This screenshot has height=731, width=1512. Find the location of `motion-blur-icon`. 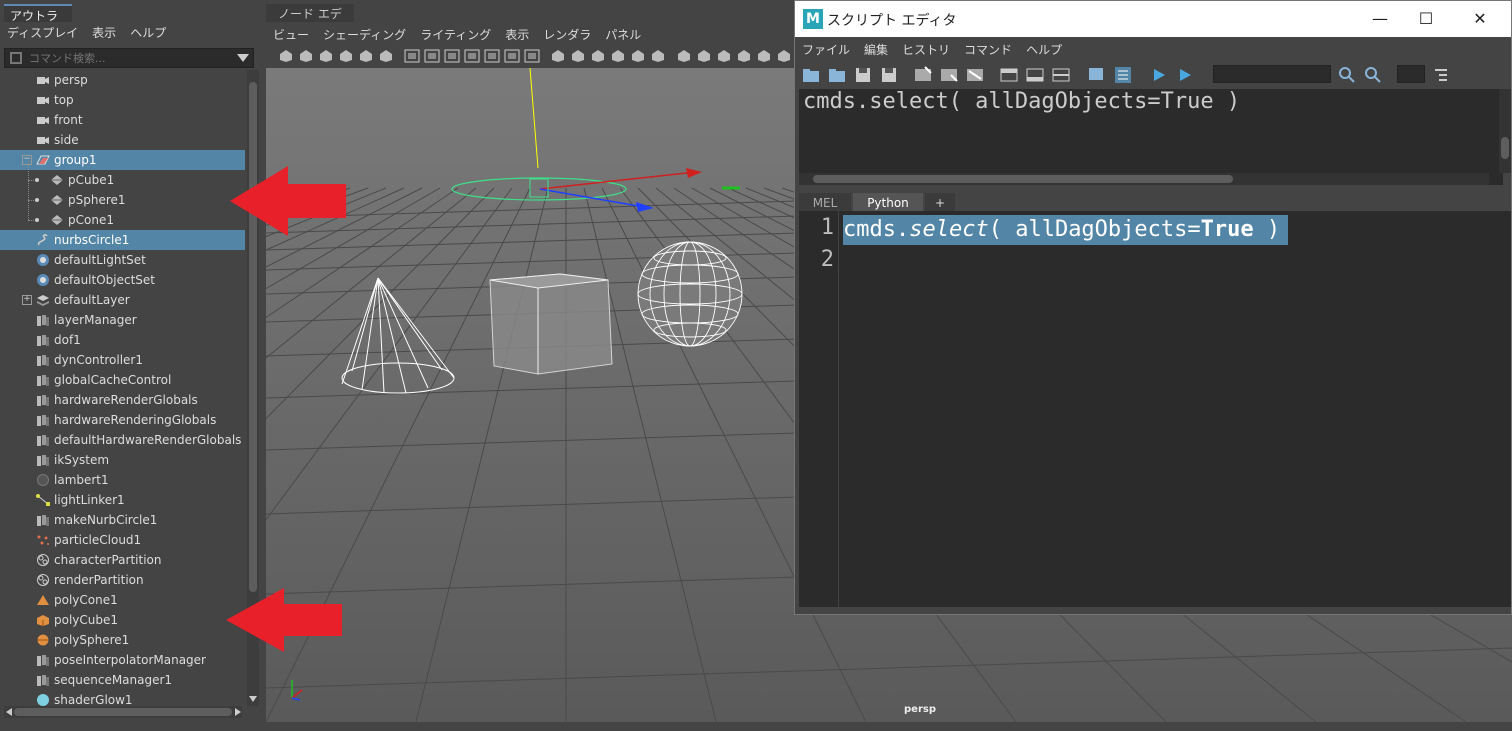

motion-blur-icon is located at coordinates (744, 56).